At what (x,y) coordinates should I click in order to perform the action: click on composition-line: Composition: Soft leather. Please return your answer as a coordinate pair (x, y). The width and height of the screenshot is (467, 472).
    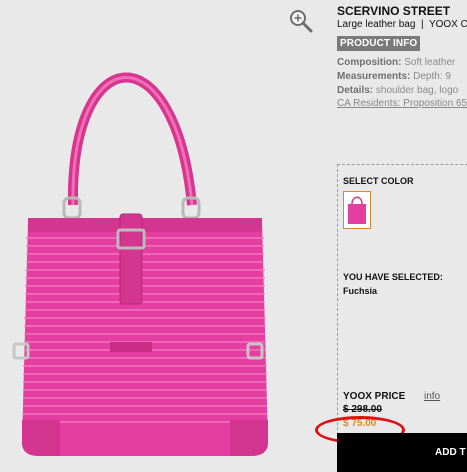
    Looking at the image, I should click on (396, 62).